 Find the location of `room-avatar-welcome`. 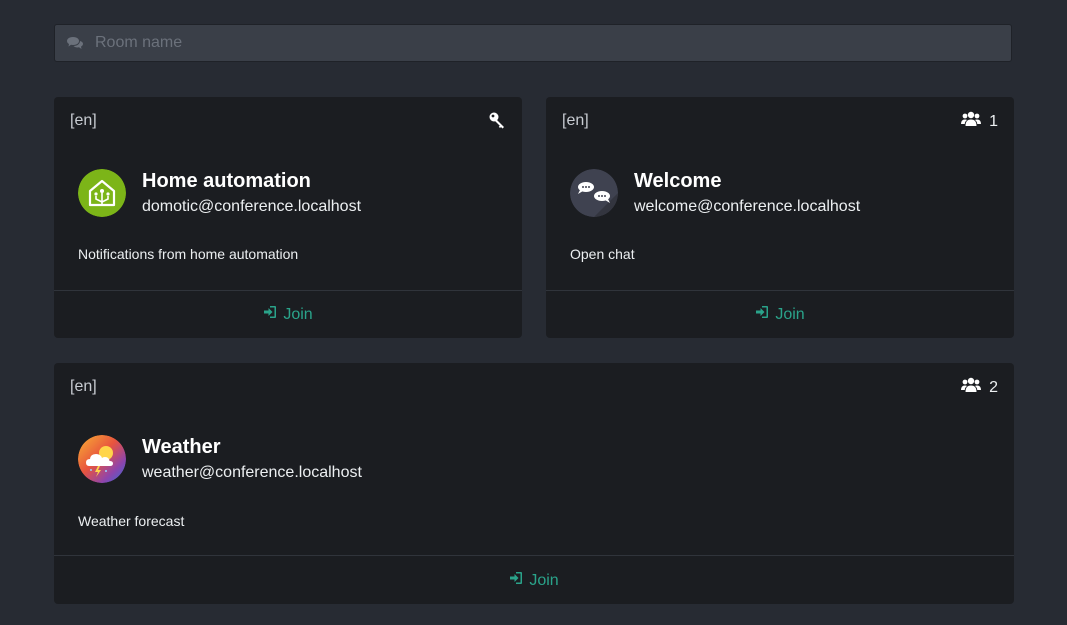

room-avatar-welcome is located at coordinates (594, 193).